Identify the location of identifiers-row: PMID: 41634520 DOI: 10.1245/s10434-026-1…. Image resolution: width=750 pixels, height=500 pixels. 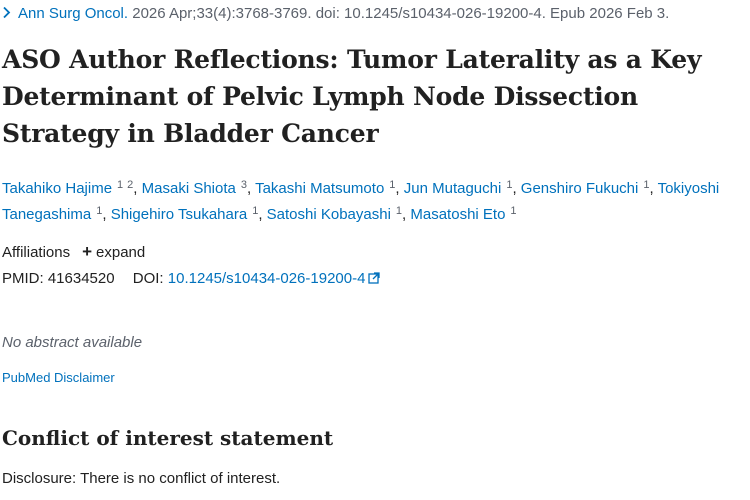
(191, 279).